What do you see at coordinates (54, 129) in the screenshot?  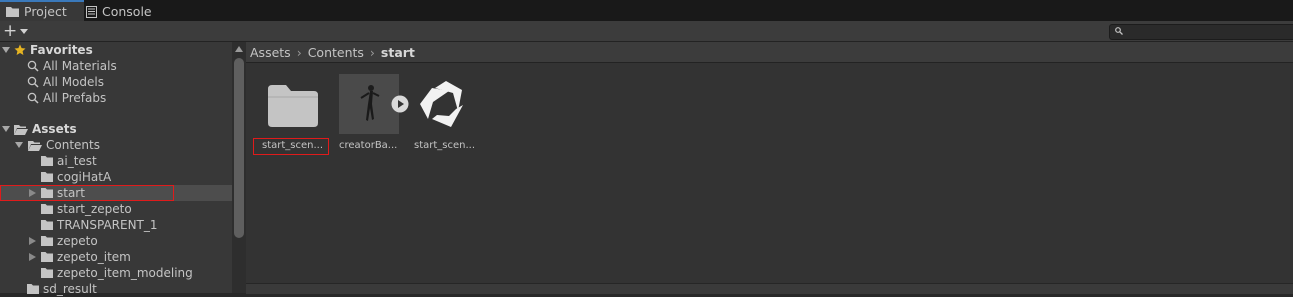 I see `assets-label: Assets` at bounding box center [54, 129].